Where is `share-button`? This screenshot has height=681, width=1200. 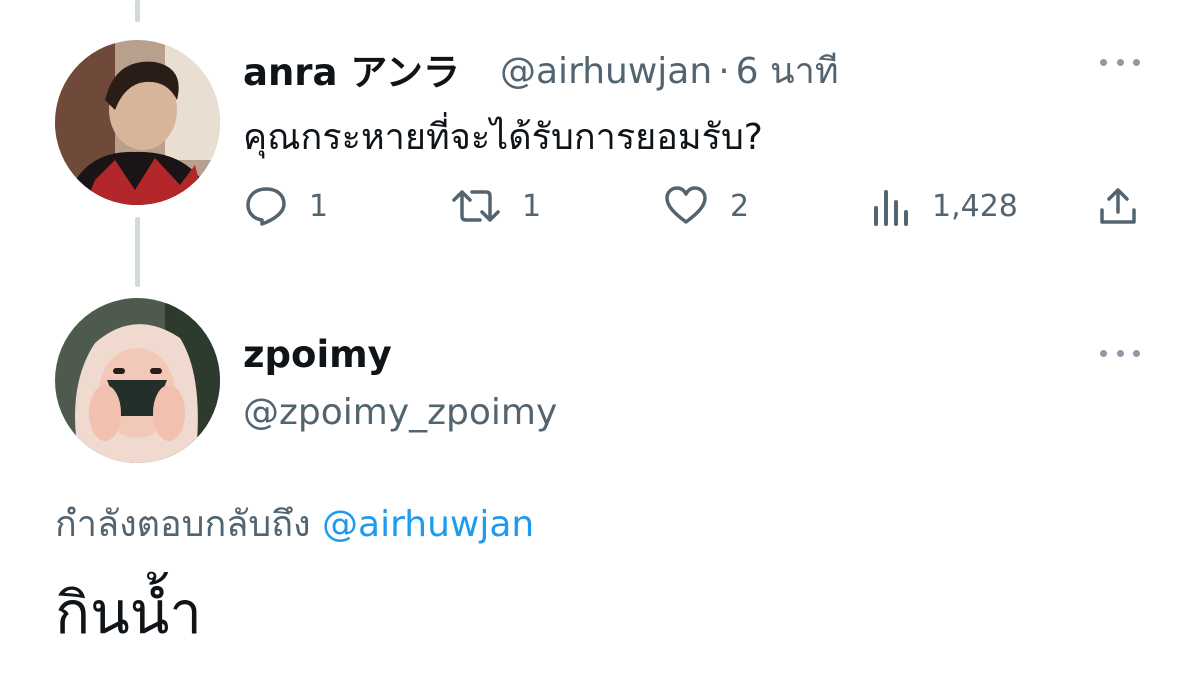
share-button is located at coordinates (1118, 206).